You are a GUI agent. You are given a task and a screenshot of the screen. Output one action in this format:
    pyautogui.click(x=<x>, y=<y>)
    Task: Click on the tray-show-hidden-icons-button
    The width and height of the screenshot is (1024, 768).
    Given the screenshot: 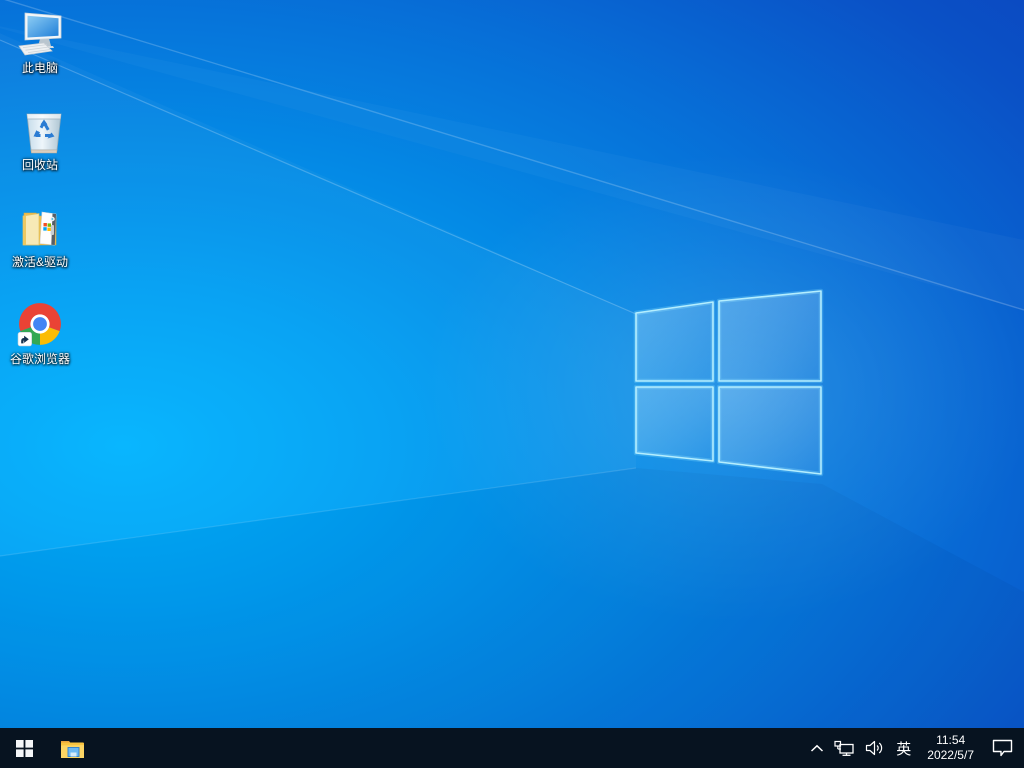 What is the action you would take?
    pyautogui.click(x=817, y=748)
    